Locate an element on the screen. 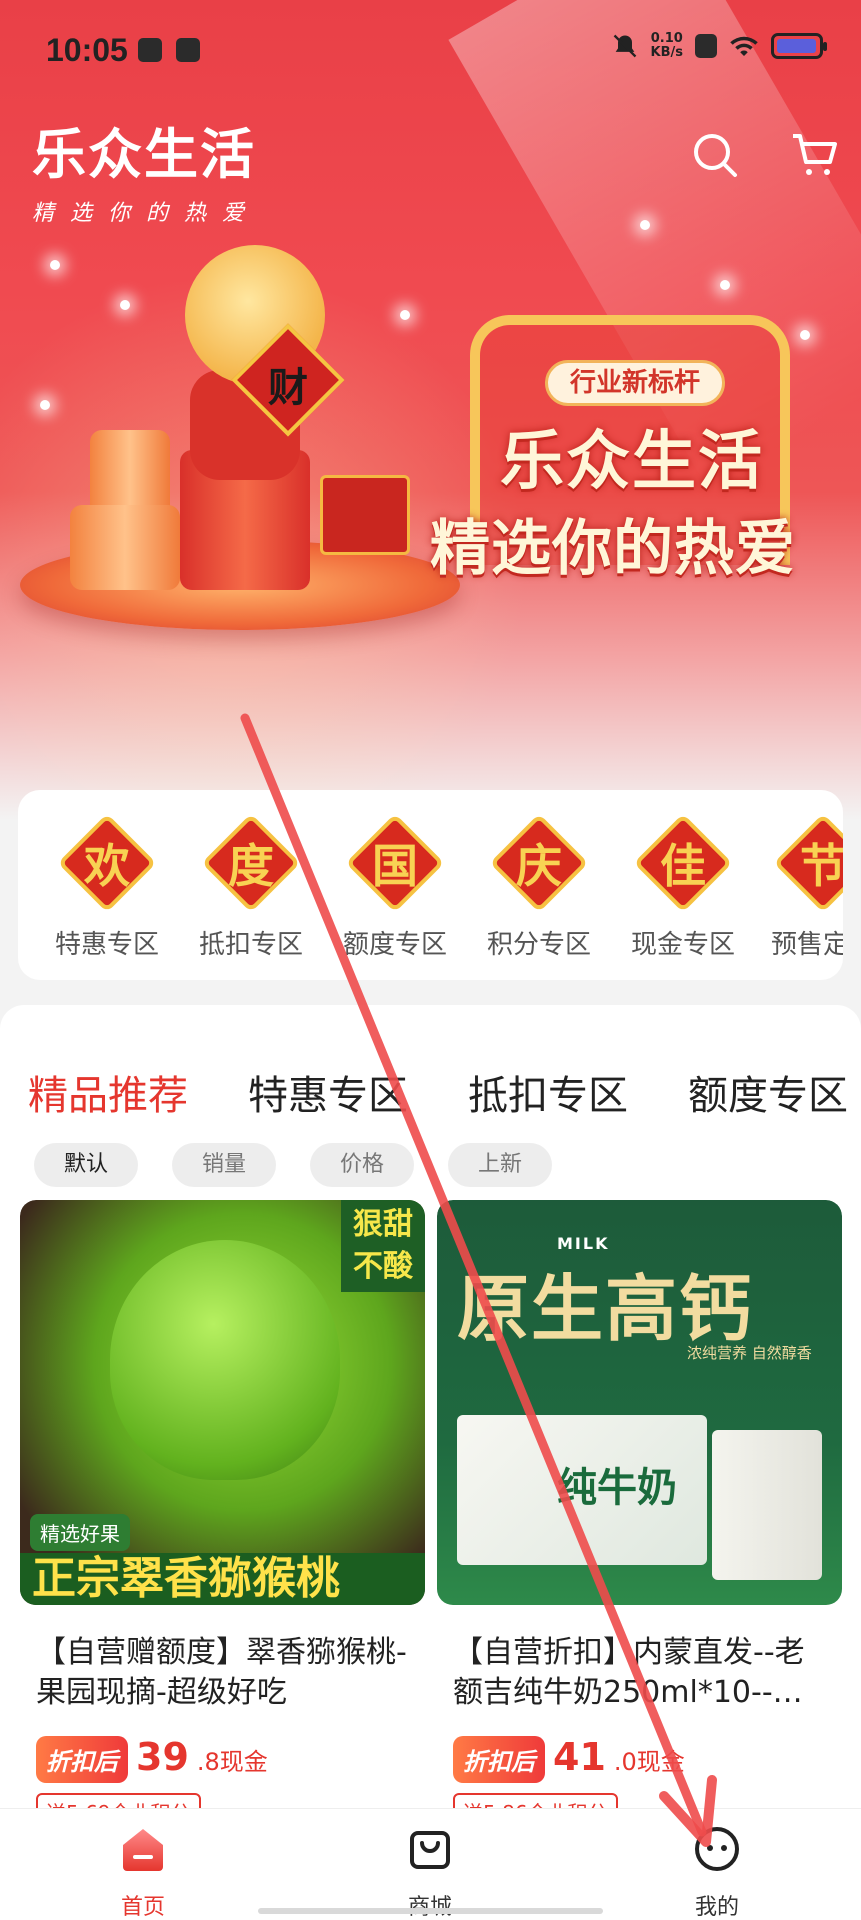  home-indicator is located at coordinates (430, 1911).